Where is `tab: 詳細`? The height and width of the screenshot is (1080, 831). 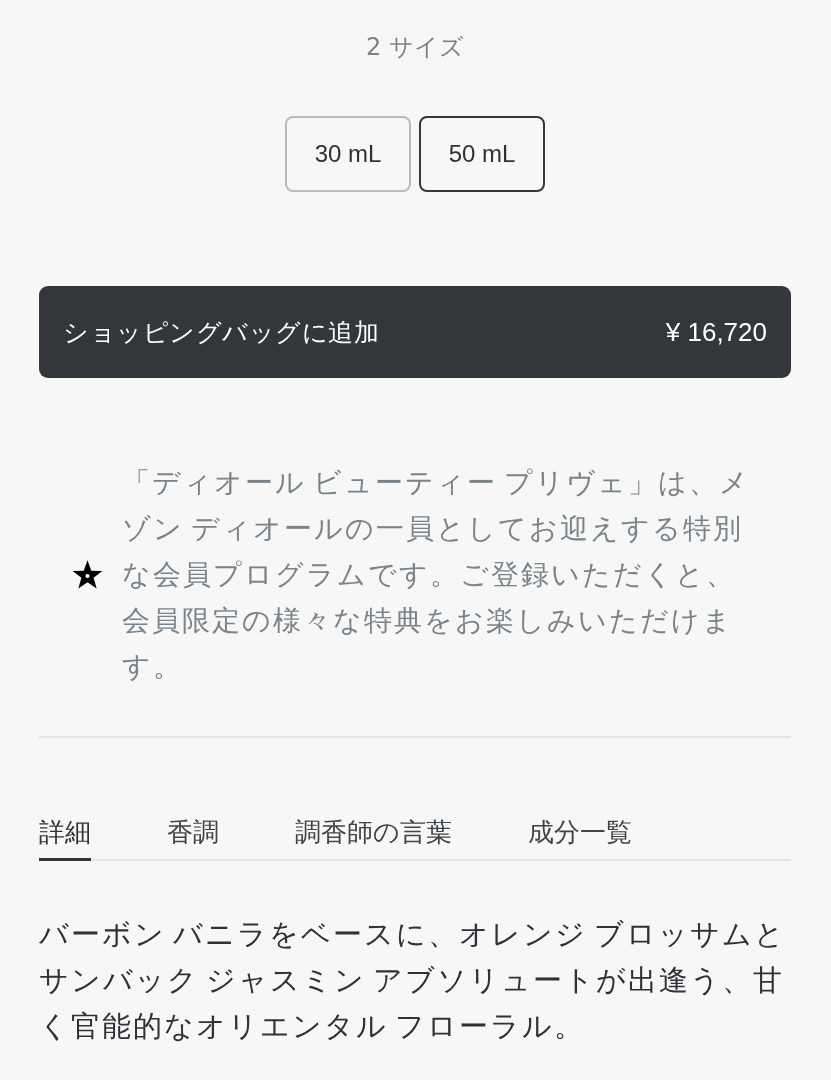
tab: 詳細 is located at coordinates (65, 837).